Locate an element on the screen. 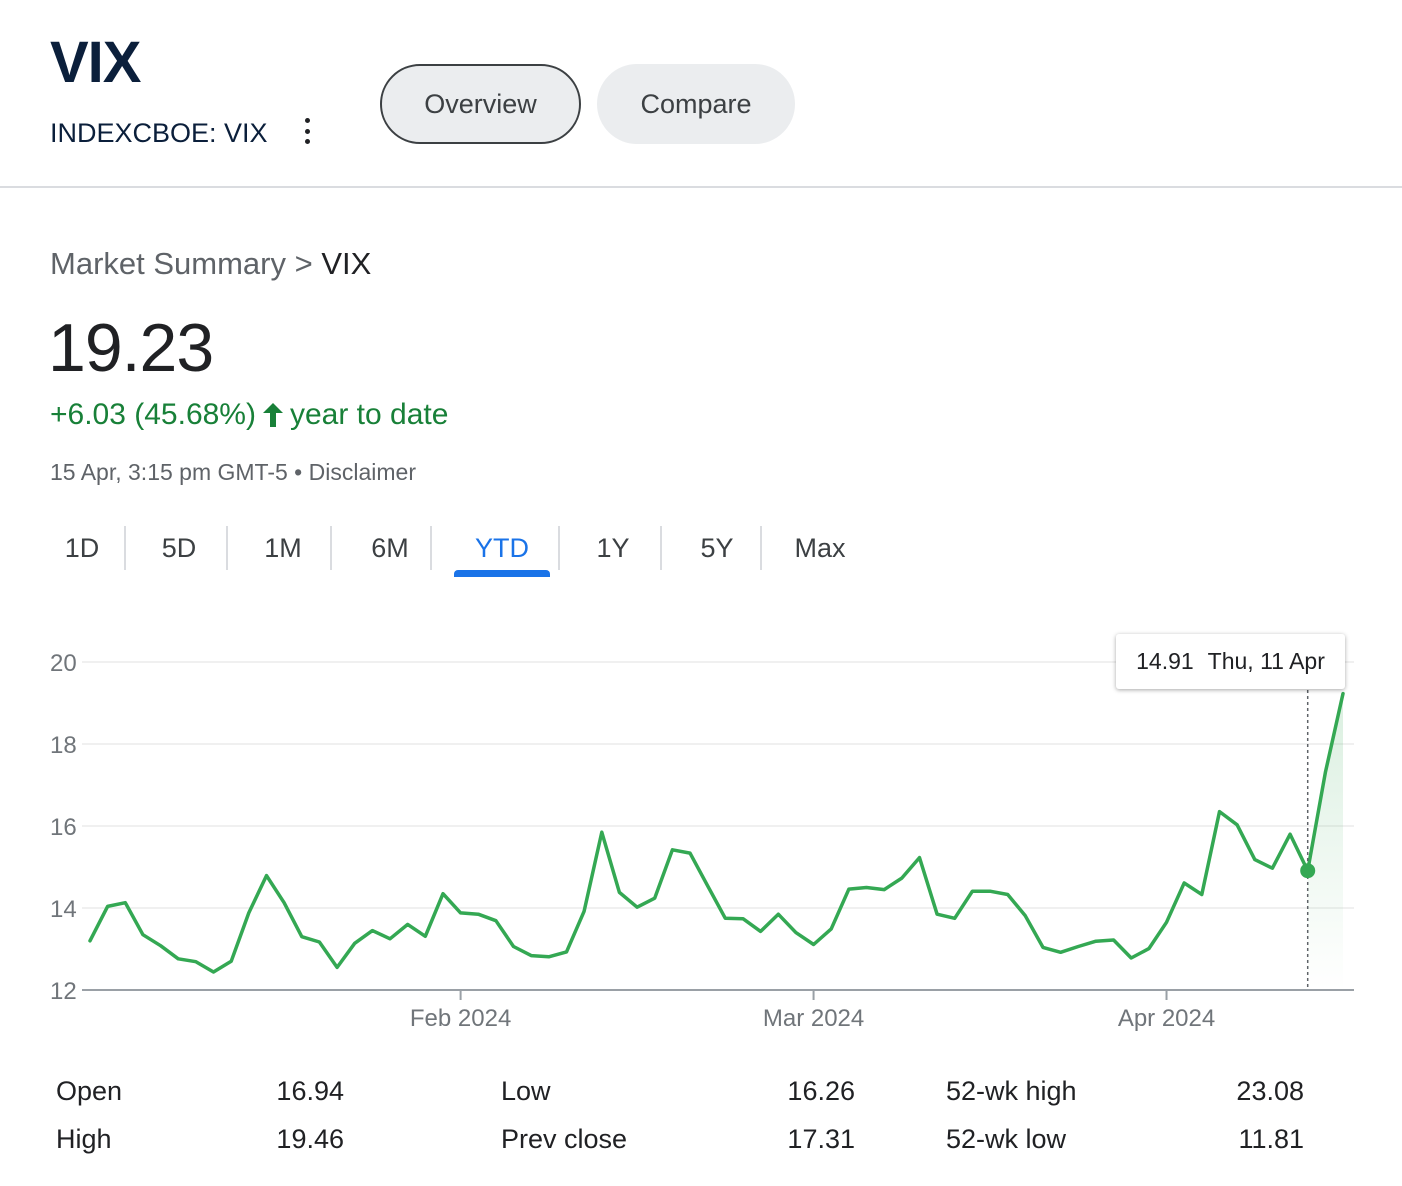 The height and width of the screenshot is (1186, 1402). x-tick-label: Mar 2024 is located at coordinates (813, 1018).